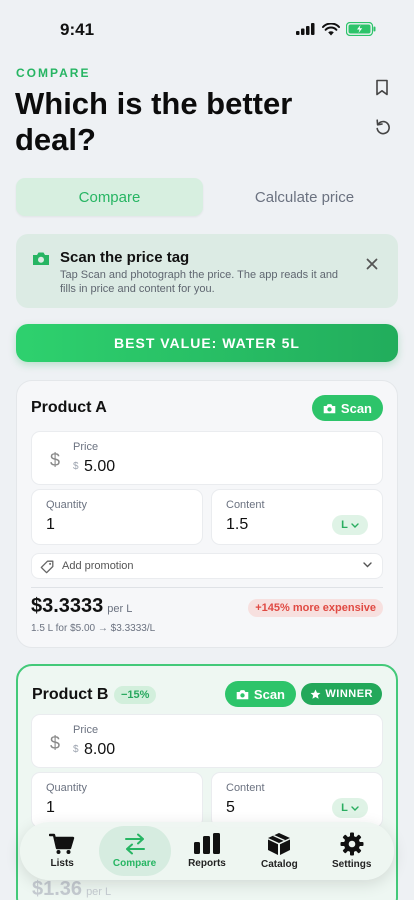 The width and height of the screenshot is (414, 900). I want to click on product-b-scan-button: Scan, so click(260, 694).